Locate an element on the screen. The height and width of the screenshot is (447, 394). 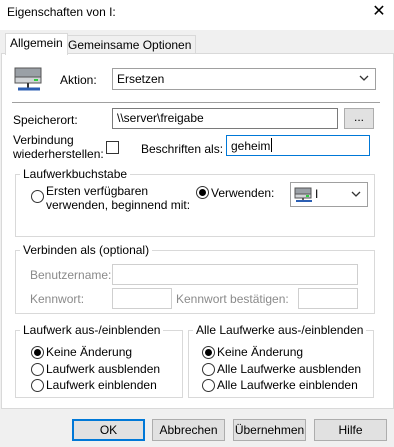
window-title: Eigenschaften von I: is located at coordinates (61, 12).